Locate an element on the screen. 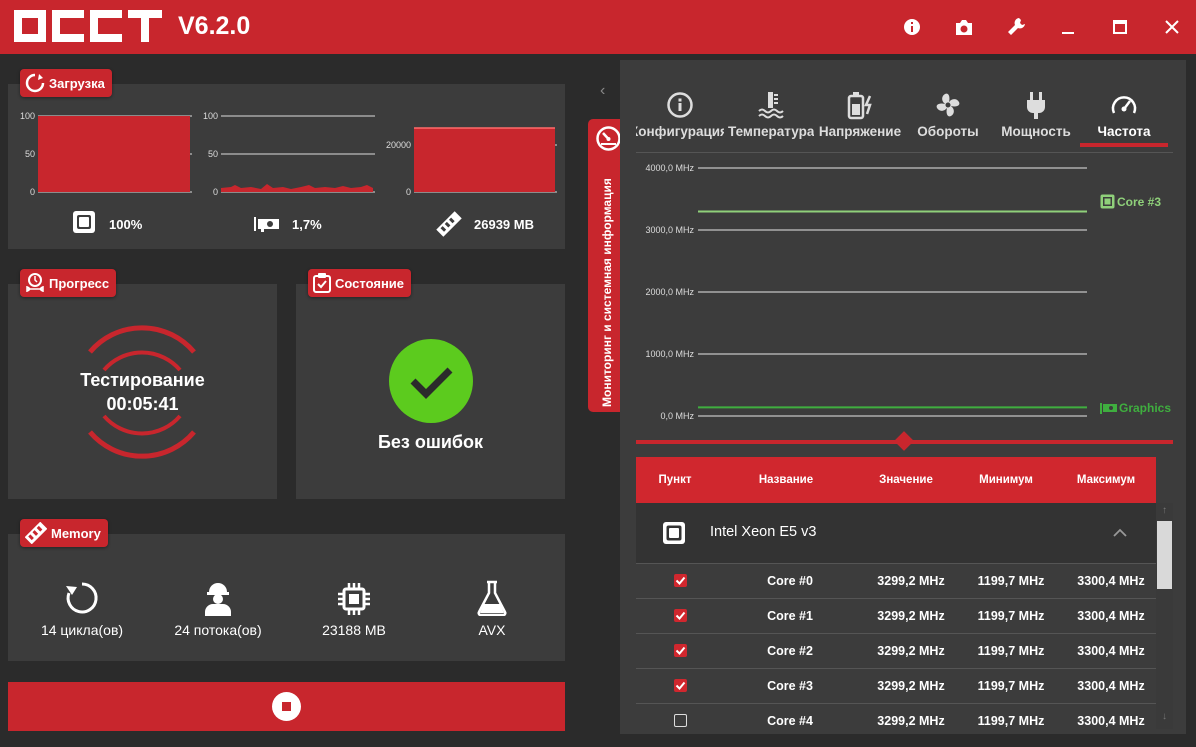  screenshot-button is located at coordinates (964, 27).